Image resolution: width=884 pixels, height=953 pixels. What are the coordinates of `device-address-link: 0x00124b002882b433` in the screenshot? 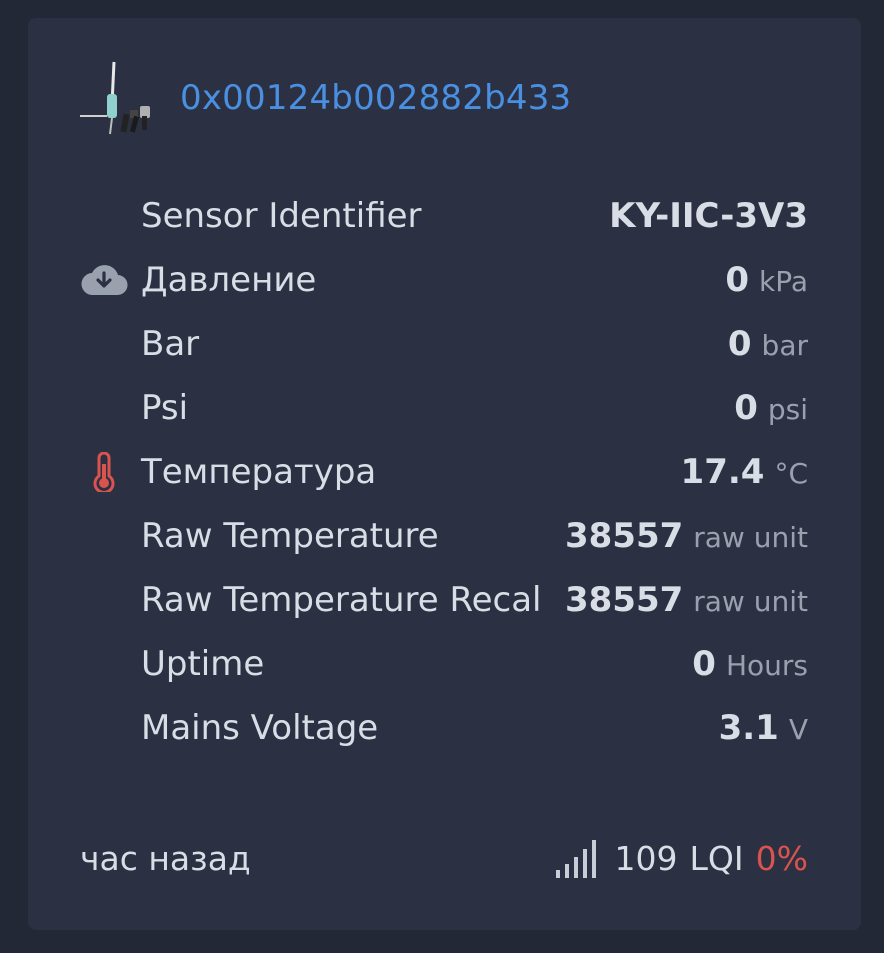 It's located at (375, 98).